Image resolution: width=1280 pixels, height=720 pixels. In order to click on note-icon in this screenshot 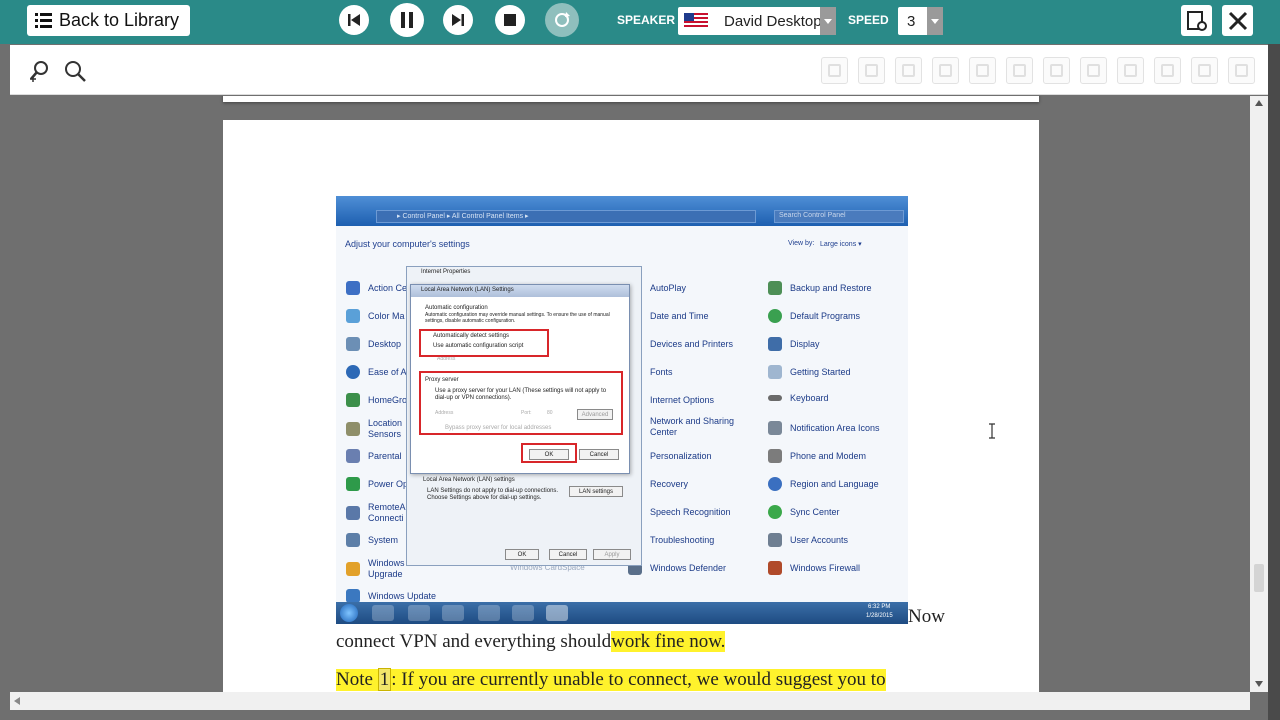, I will do `click(1167, 70)`.